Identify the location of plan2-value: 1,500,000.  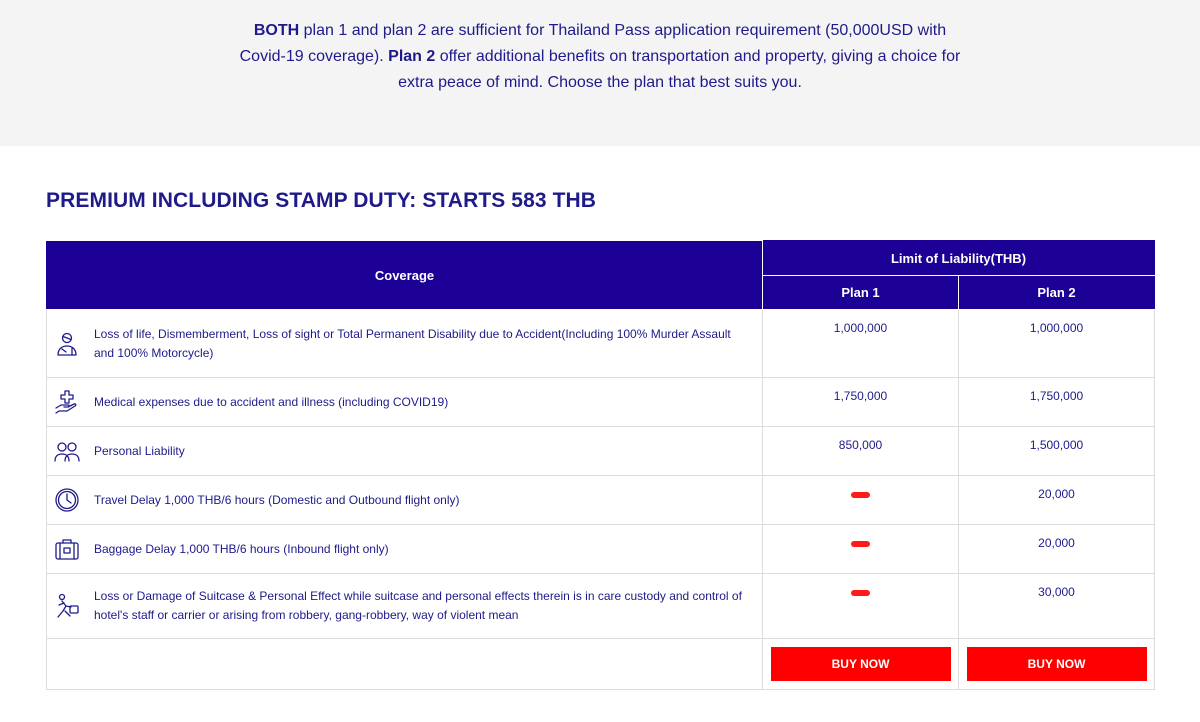
(1056, 451).